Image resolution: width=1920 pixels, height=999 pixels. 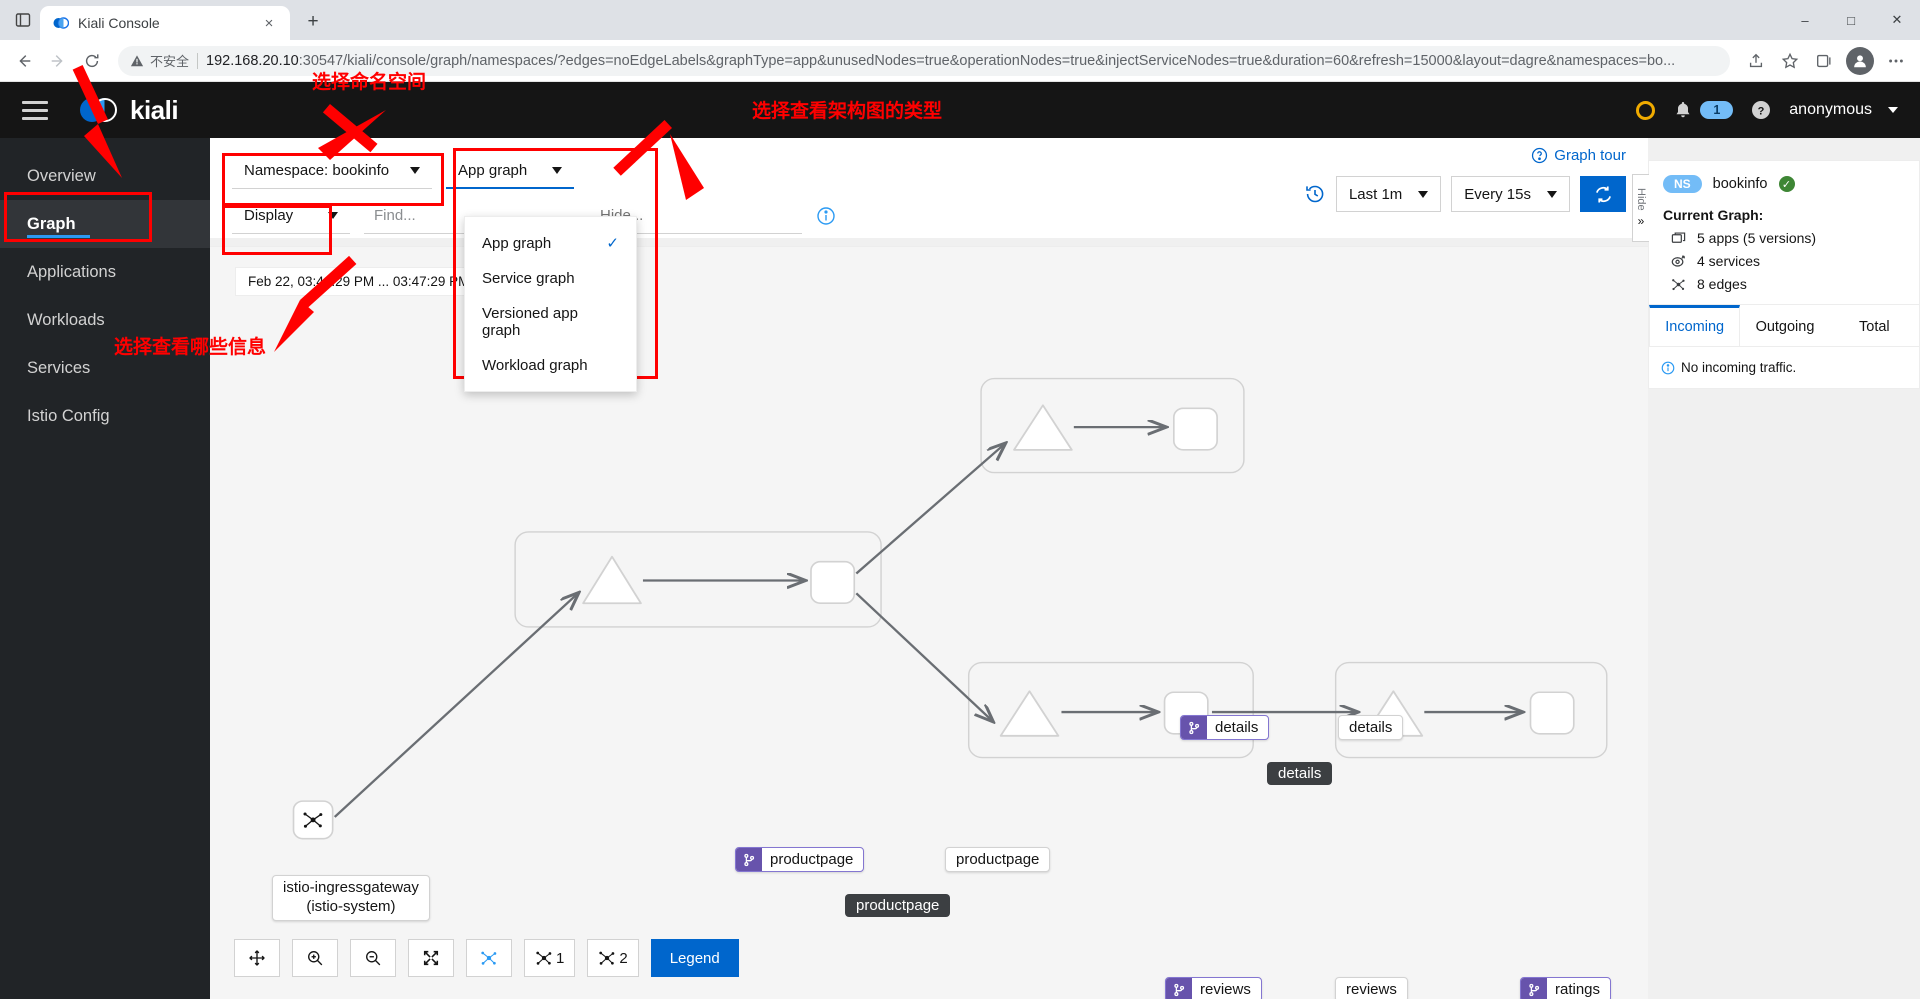 I want to click on version-badge-icon, so click(x=1194, y=727).